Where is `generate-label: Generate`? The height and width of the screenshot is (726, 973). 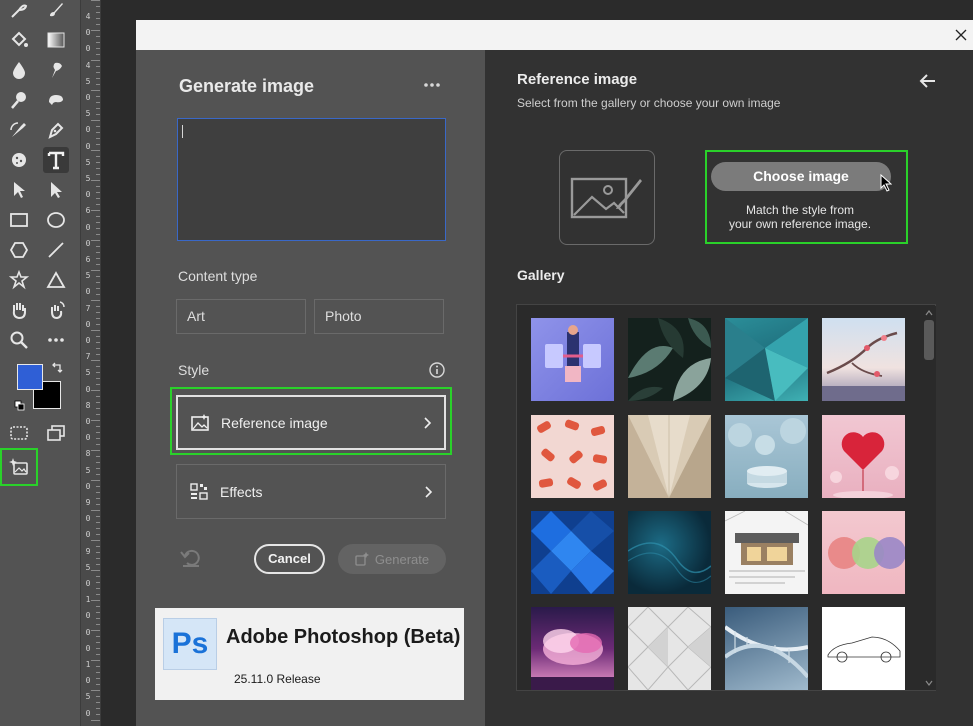 generate-label: Generate is located at coordinates (402, 559).